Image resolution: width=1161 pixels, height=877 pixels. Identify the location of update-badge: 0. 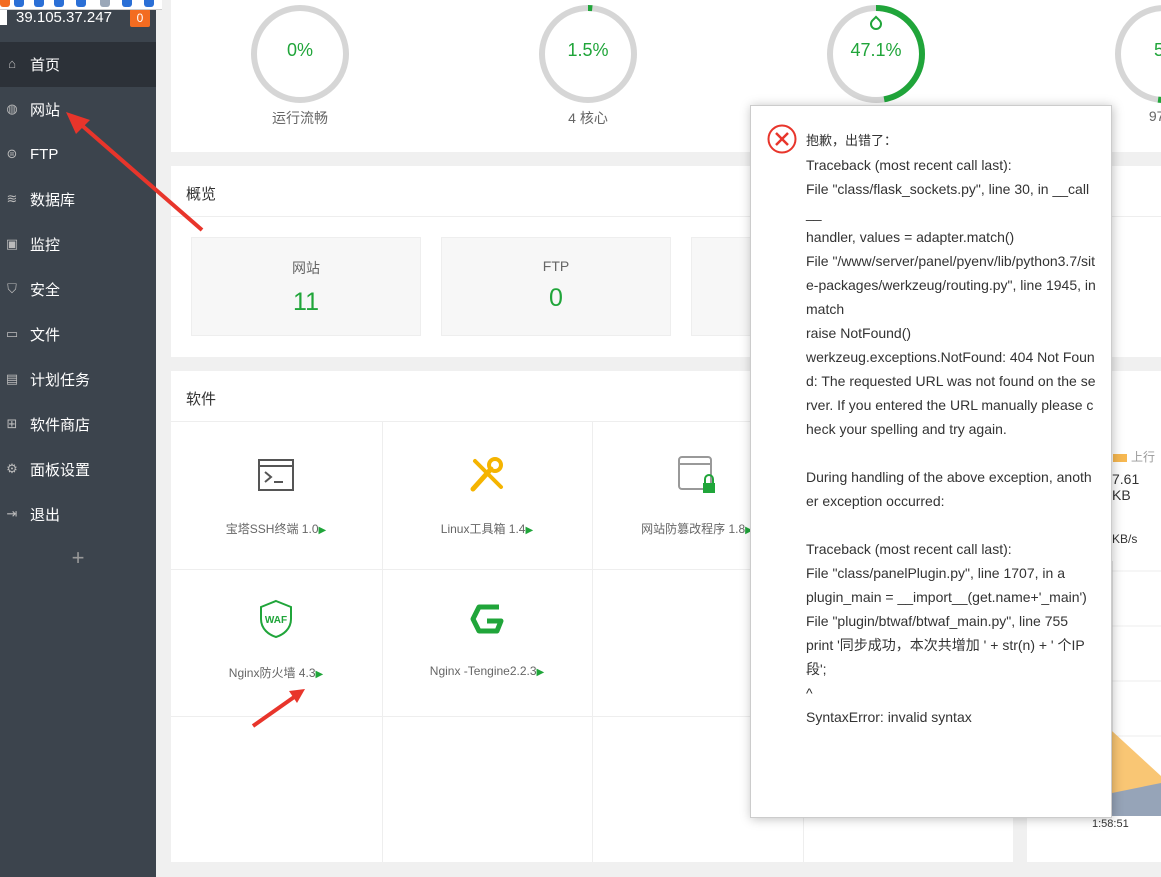
(140, 18).